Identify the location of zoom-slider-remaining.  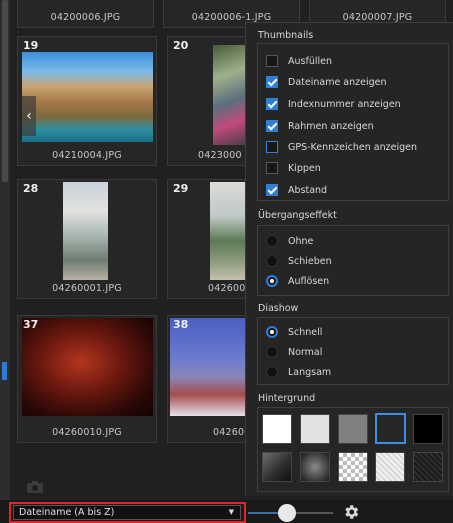
(313, 513).